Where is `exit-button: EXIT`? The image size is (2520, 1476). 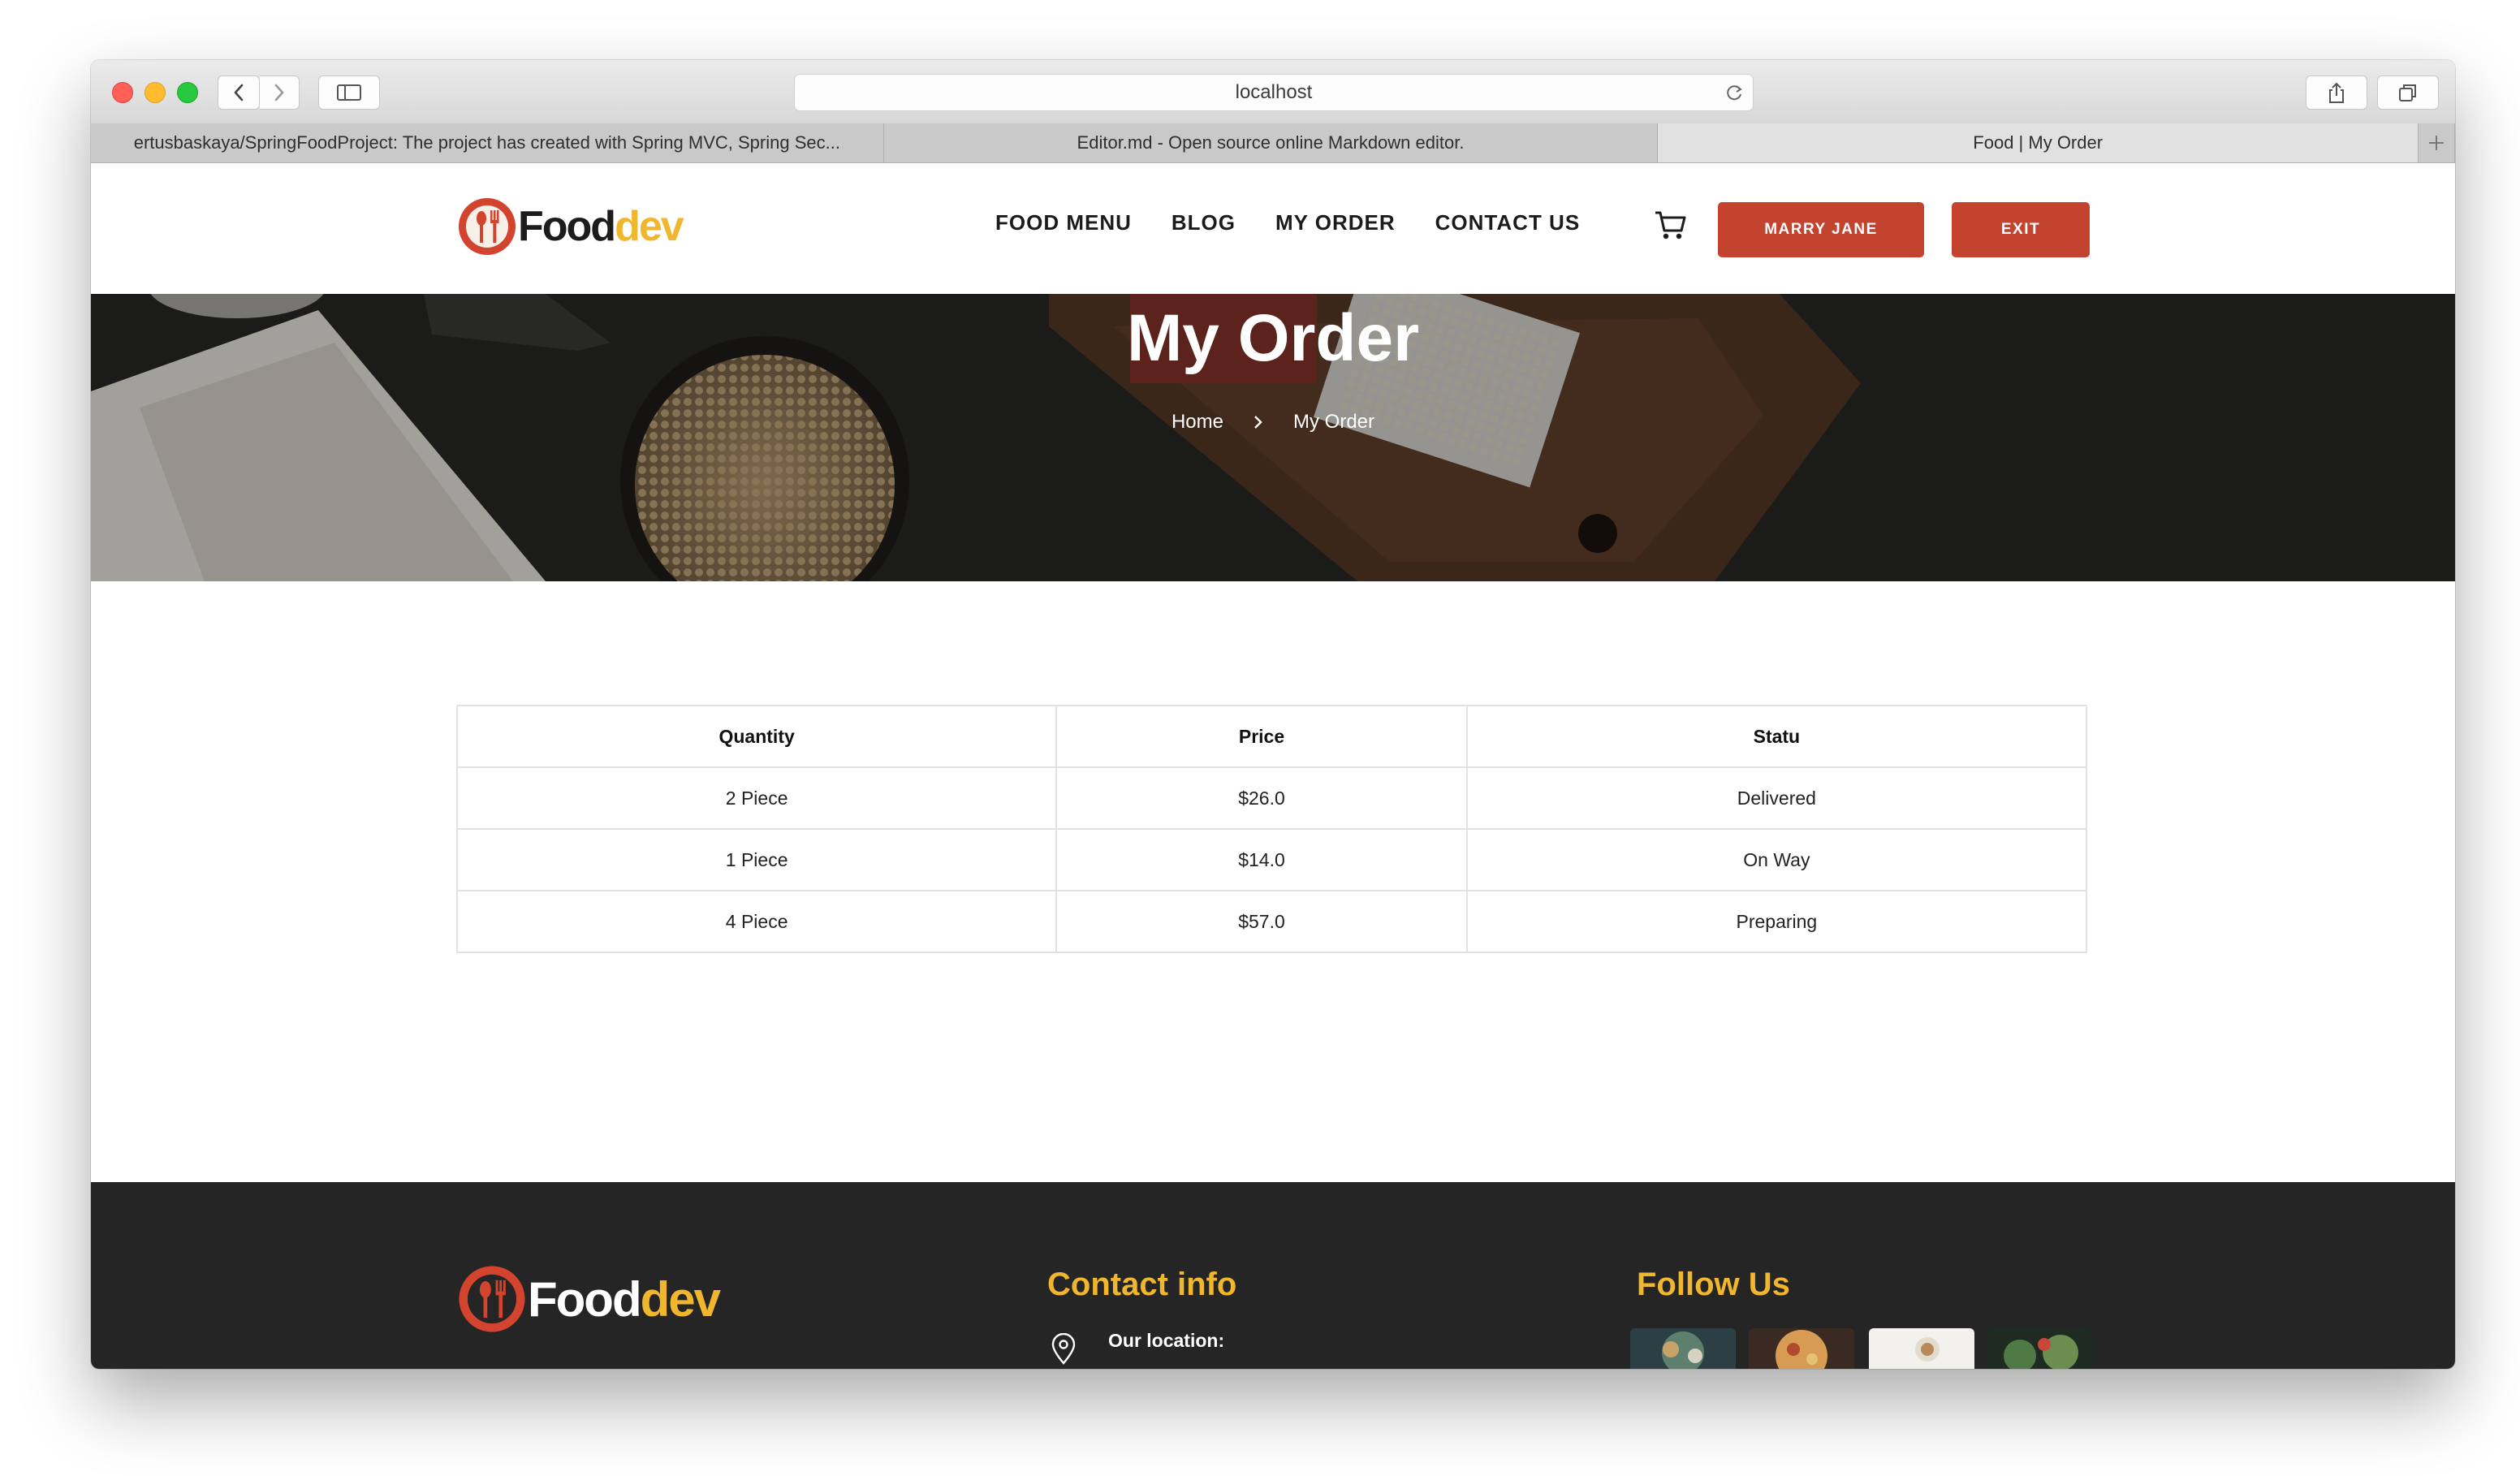
exit-button: EXIT is located at coordinates (2021, 230).